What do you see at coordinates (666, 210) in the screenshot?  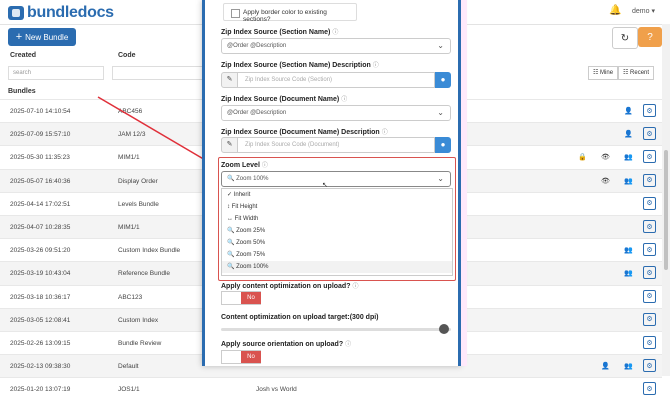 I see `scrollbar-thumb` at bounding box center [666, 210].